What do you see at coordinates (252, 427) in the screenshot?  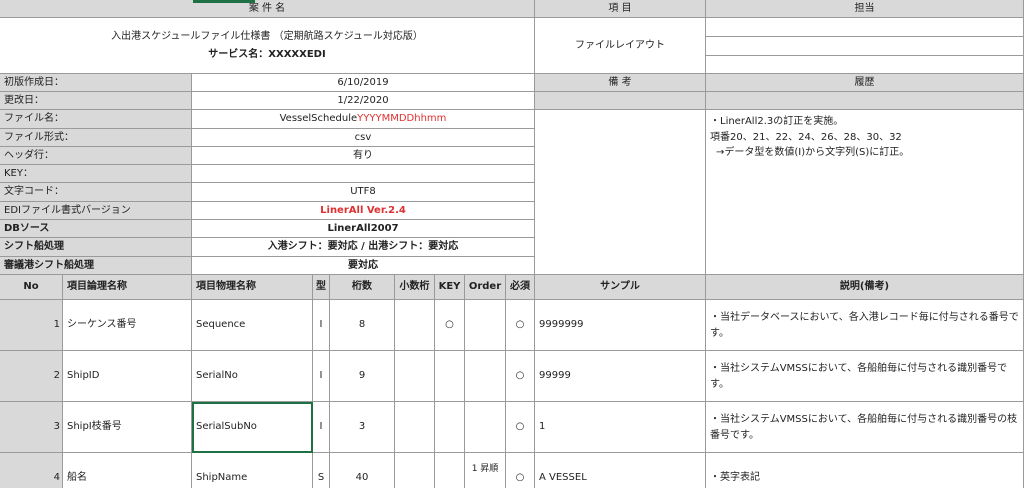 I see `table-cell-physical-selected: SerialSubNo` at bounding box center [252, 427].